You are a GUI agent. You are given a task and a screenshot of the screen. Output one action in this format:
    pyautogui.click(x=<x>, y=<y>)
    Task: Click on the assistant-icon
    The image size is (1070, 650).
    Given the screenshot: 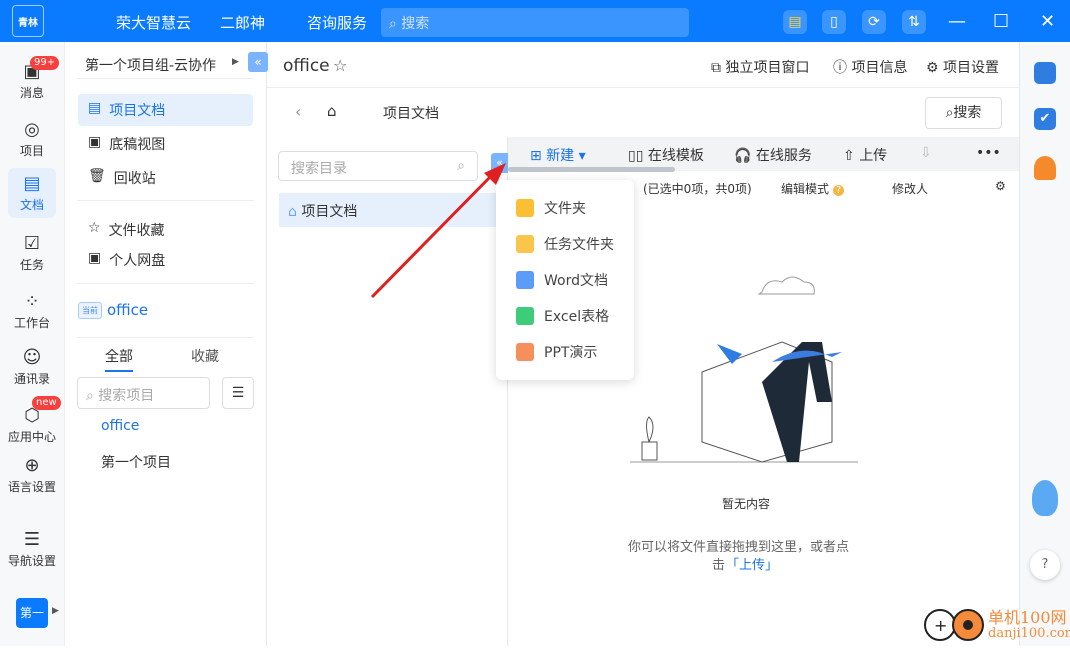 What is the action you would take?
    pyautogui.click(x=1045, y=498)
    